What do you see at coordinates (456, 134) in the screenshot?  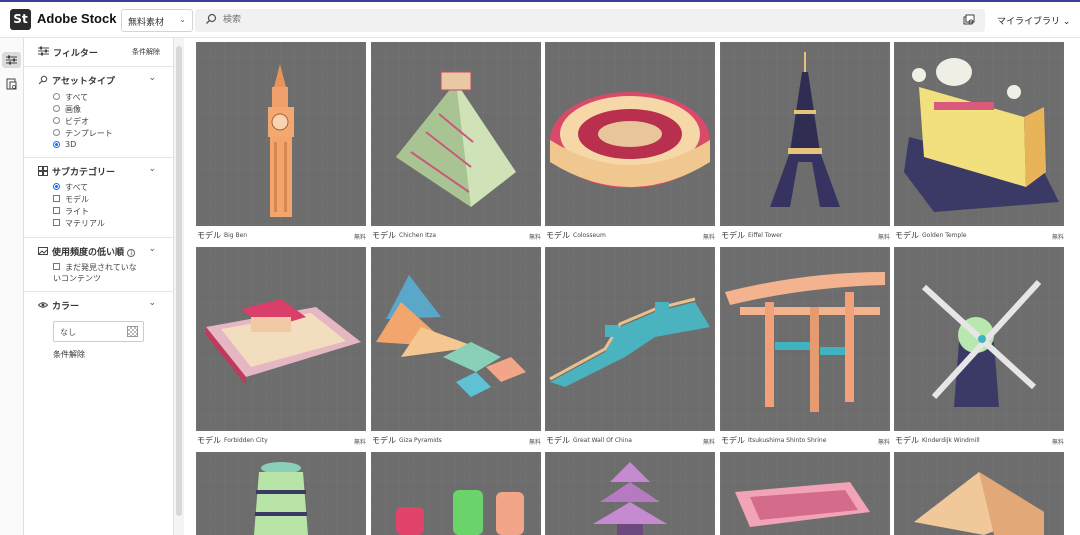 I see `thumbnail-chichen-itza` at bounding box center [456, 134].